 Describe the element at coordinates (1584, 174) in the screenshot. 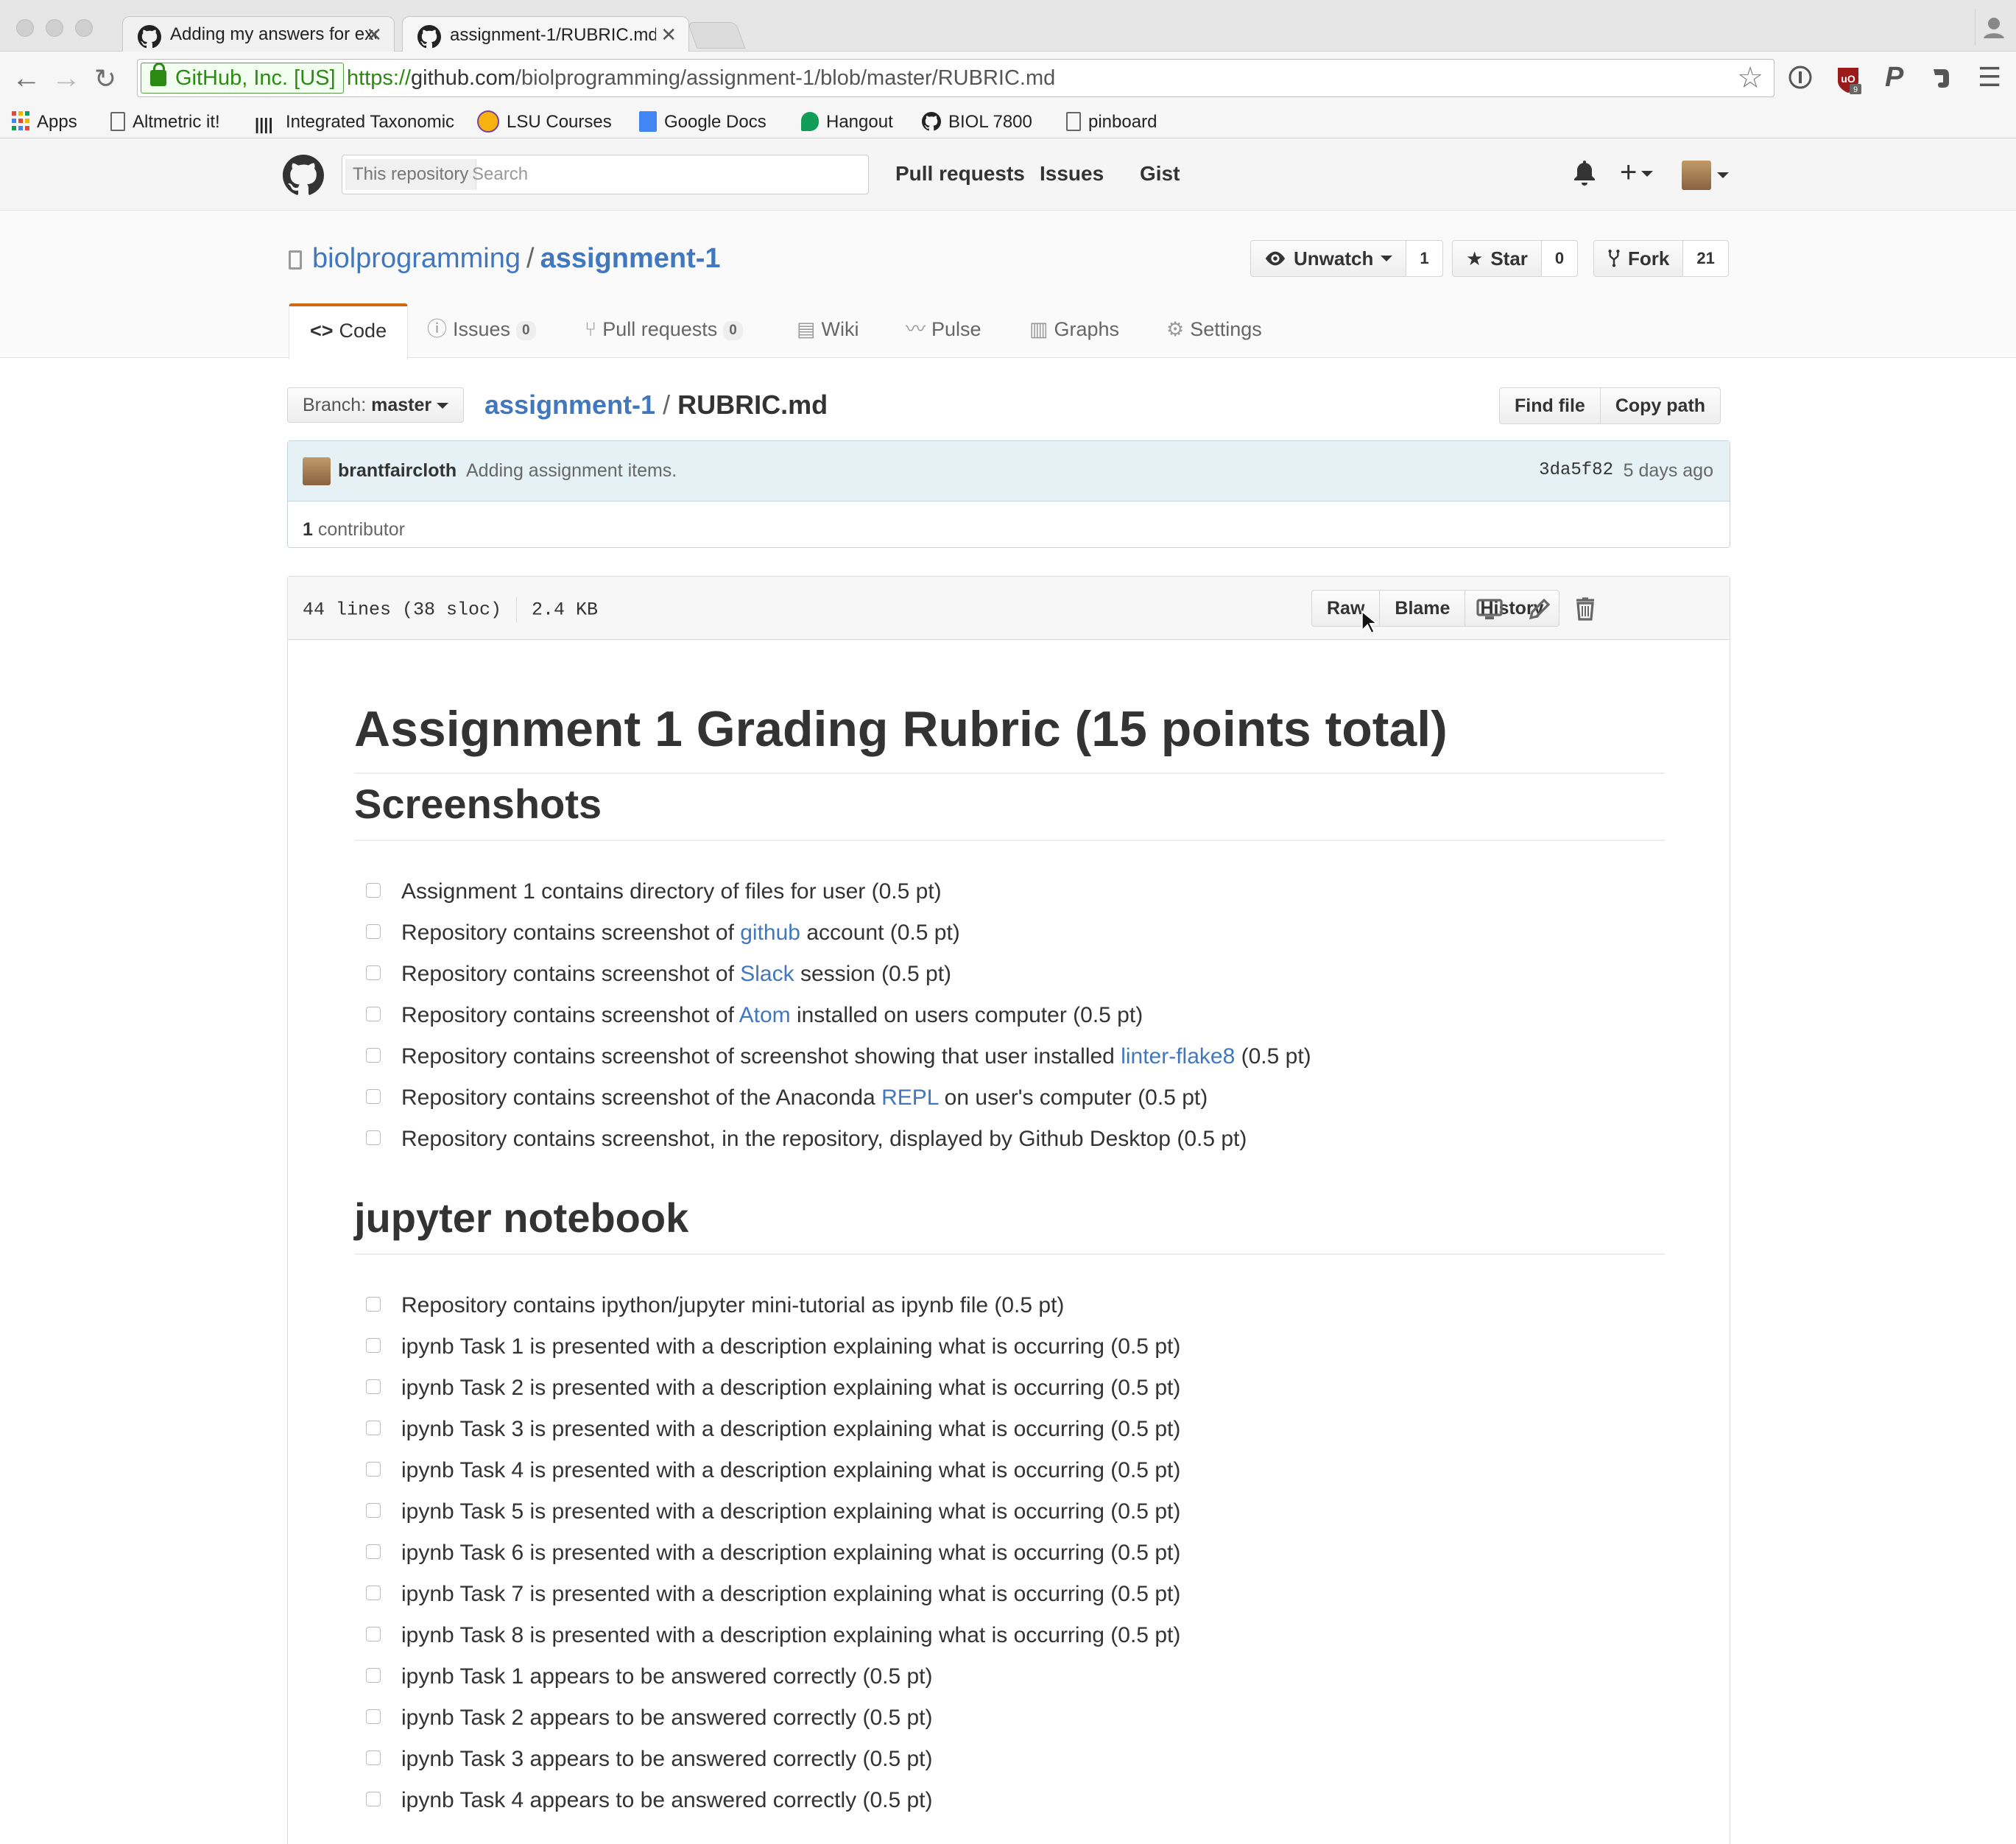

I see `notifications-bell-icon` at that location.